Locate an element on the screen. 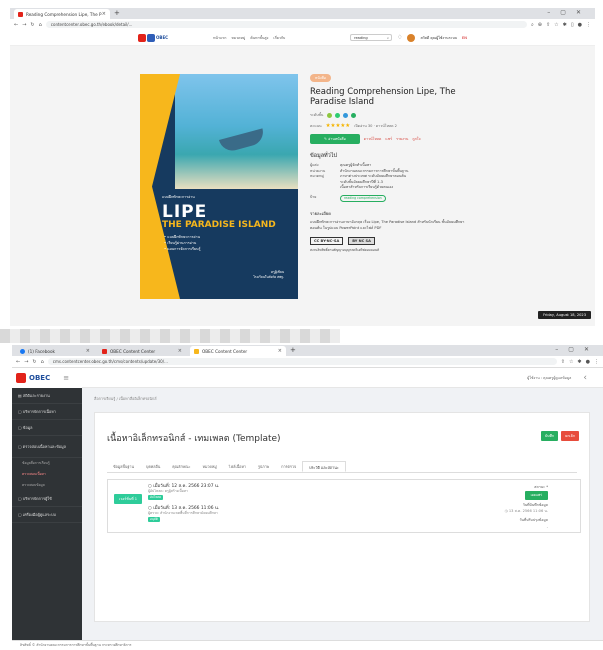  sidebar-subitem: ตรวจสอบข้อมูล is located at coordinates (47, 485).